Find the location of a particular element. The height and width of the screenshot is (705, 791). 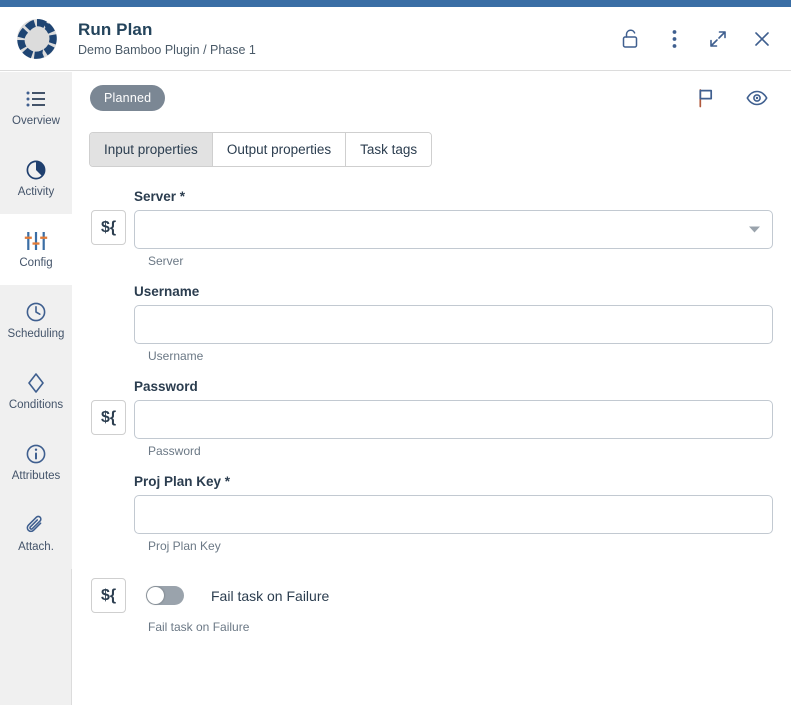

username-input is located at coordinates (453, 324).